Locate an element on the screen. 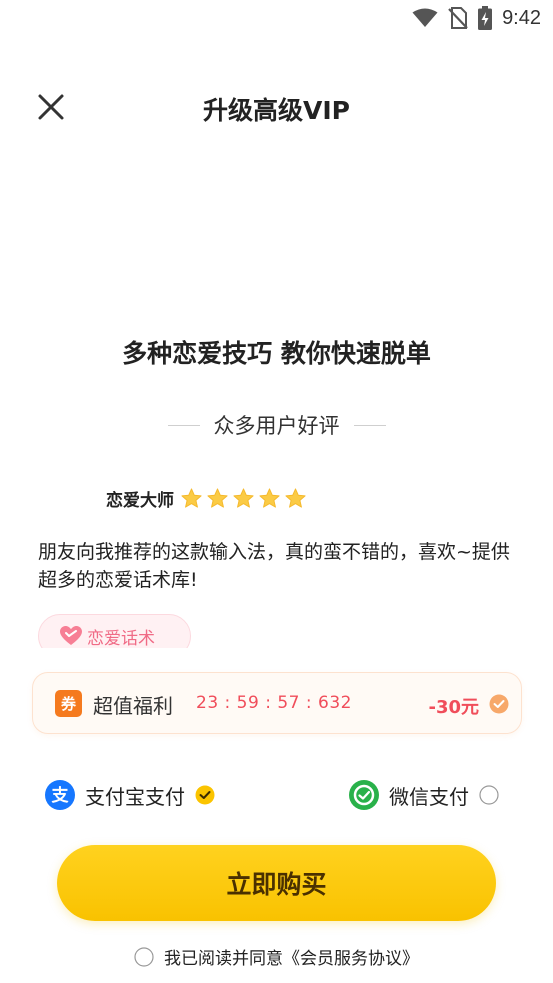 This screenshot has width=553, height=983. review-tag-pill: 恋爱话术 is located at coordinates (114, 631).